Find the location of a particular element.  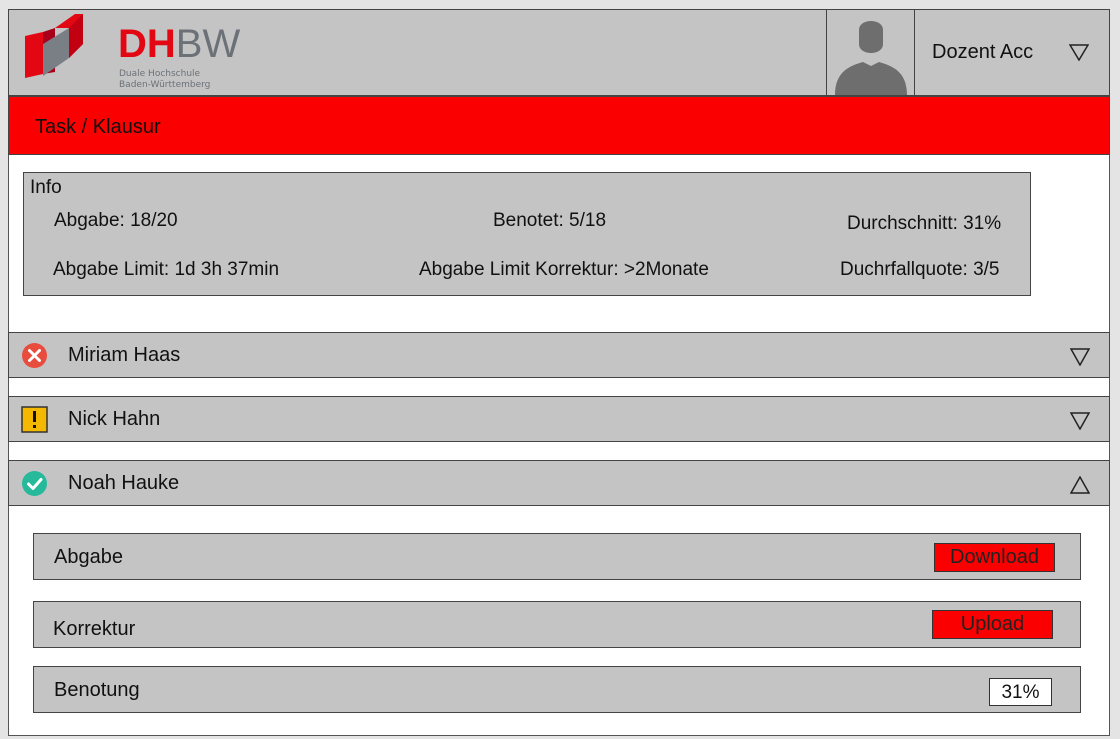

download-button: Download is located at coordinates (994, 557).